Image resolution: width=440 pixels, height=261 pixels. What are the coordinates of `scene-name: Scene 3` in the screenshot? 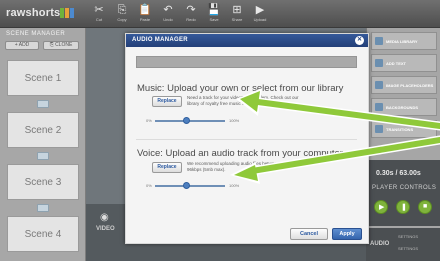 It's located at (43, 182).